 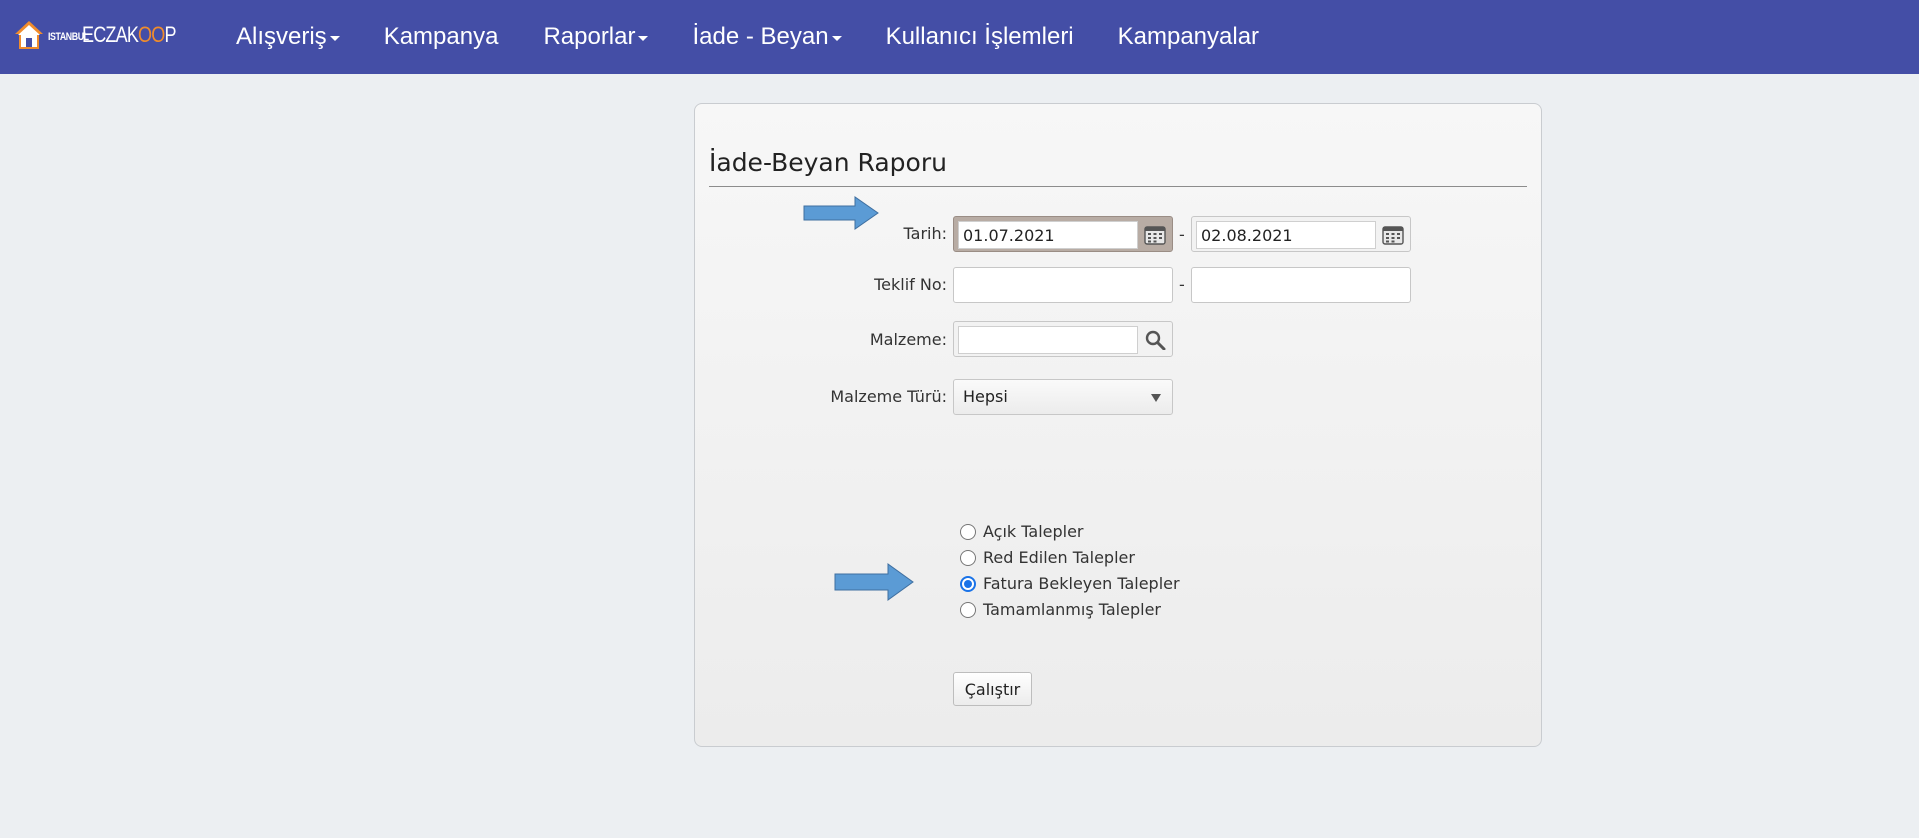 I want to click on page-title: İade-Beyan Raporu, so click(x=828, y=162).